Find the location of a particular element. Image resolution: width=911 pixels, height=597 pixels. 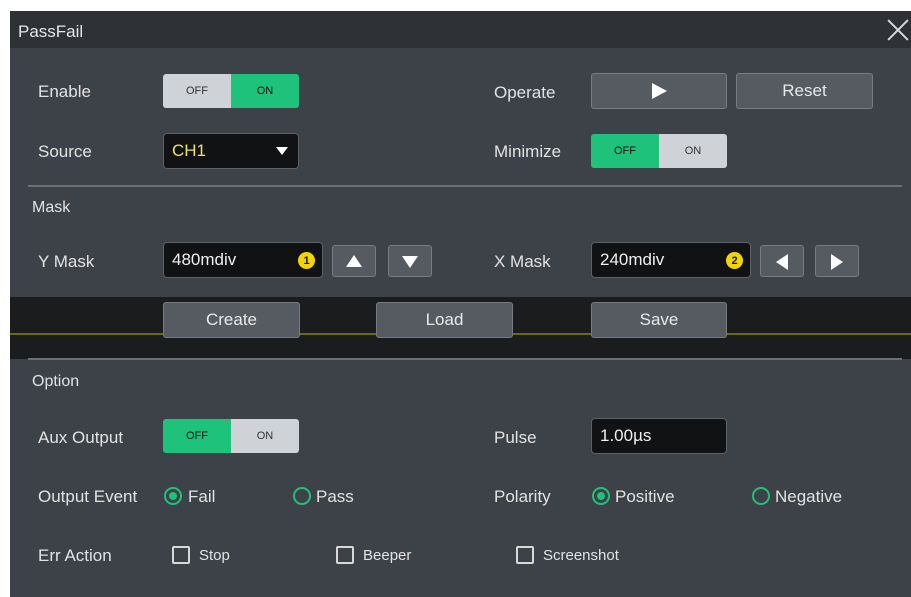

triangle-down-icon is located at coordinates (410, 262).